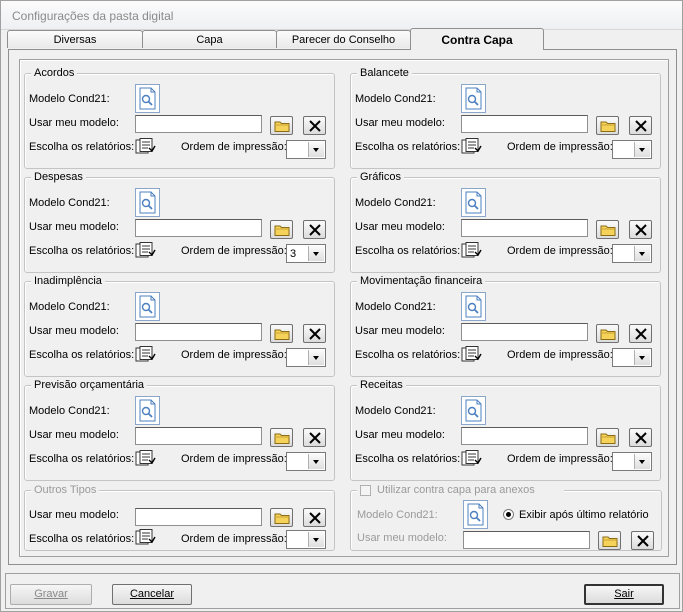 The height and width of the screenshot is (612, 683). Describe the element at coordinates (456, 490) in the screenshot. I see `anexos-checkbox-label: Utilizar contra capa para anexos` at that location.